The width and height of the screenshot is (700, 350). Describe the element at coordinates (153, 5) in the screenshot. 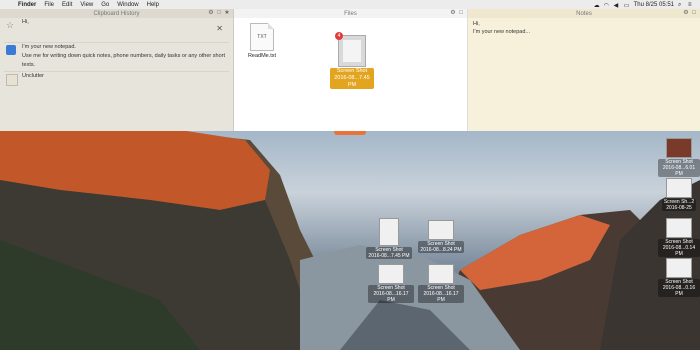

I see `menu-help: Help` at that location.